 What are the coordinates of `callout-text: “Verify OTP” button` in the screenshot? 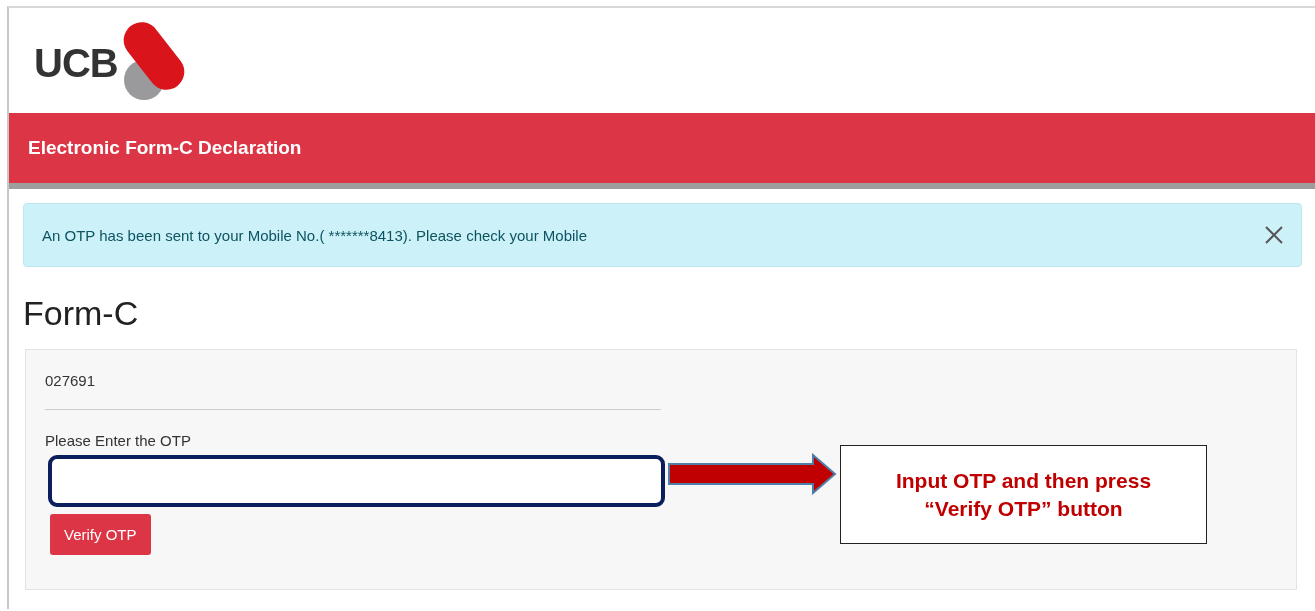 It's located at (1023, 508).